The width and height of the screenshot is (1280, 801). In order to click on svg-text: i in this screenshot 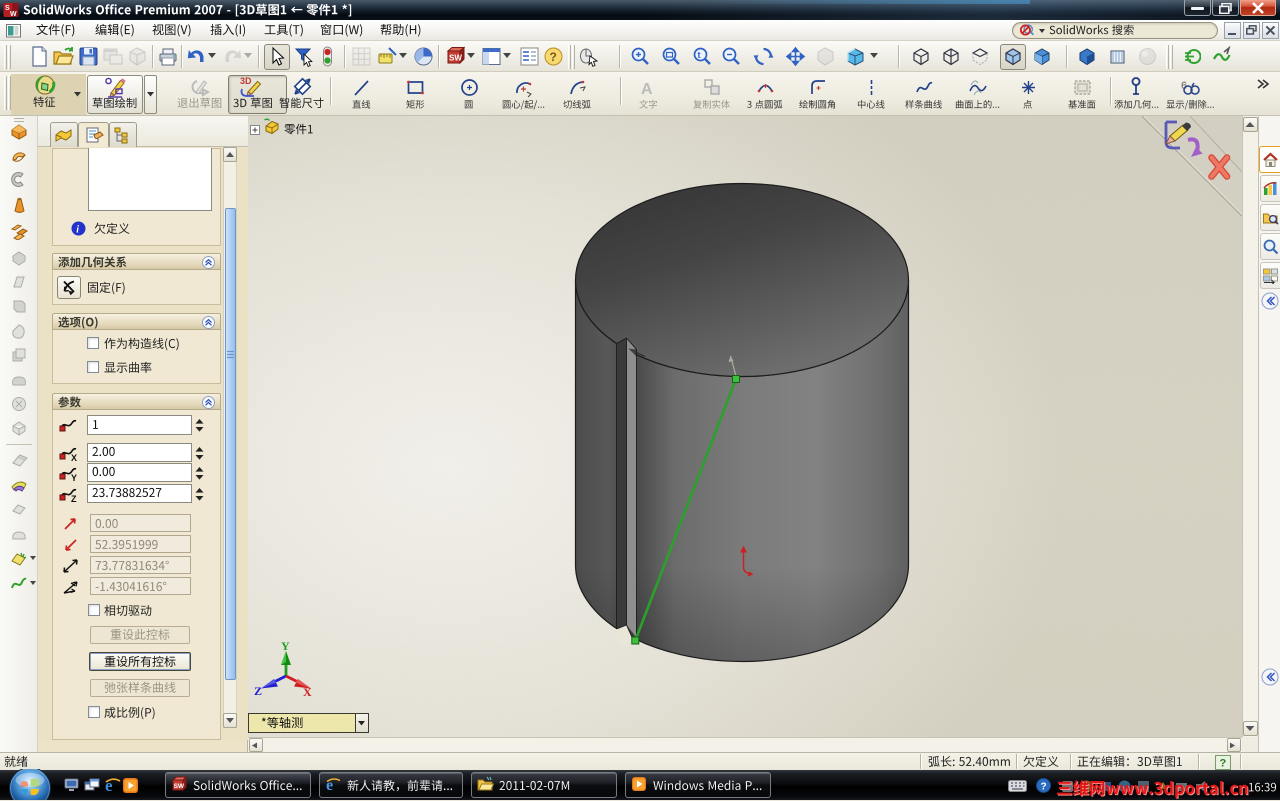, I will do `click(77, 230)`.